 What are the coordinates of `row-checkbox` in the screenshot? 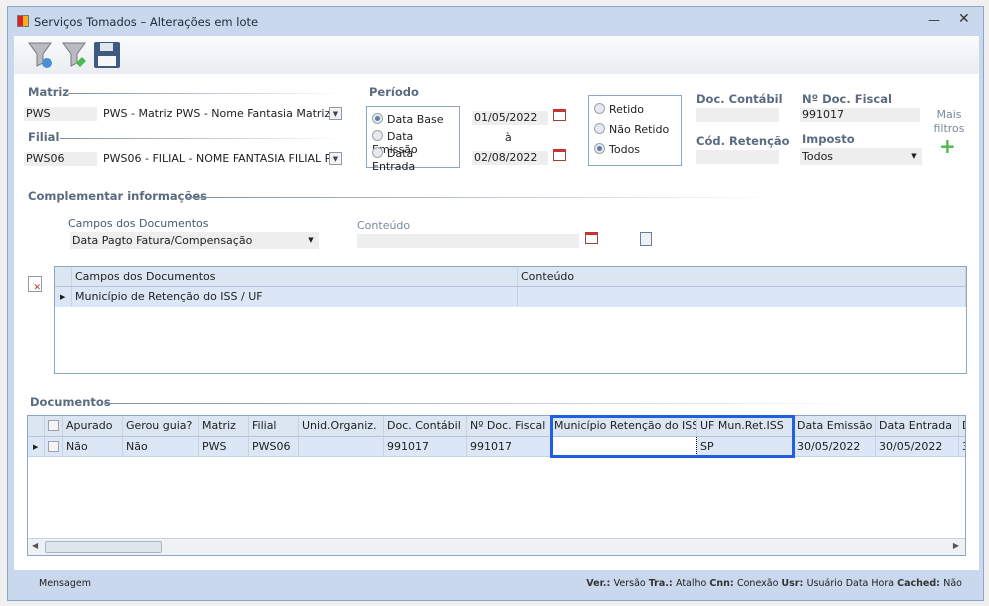 It's located at (54, 446).